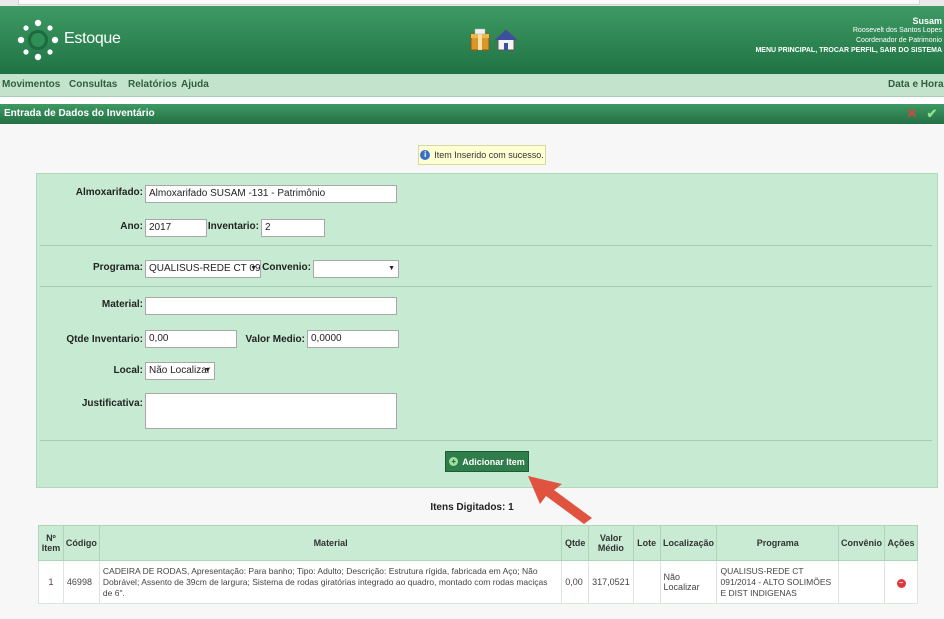  I want to click on local-select: Não Localizar ▼, so click(180, 371).